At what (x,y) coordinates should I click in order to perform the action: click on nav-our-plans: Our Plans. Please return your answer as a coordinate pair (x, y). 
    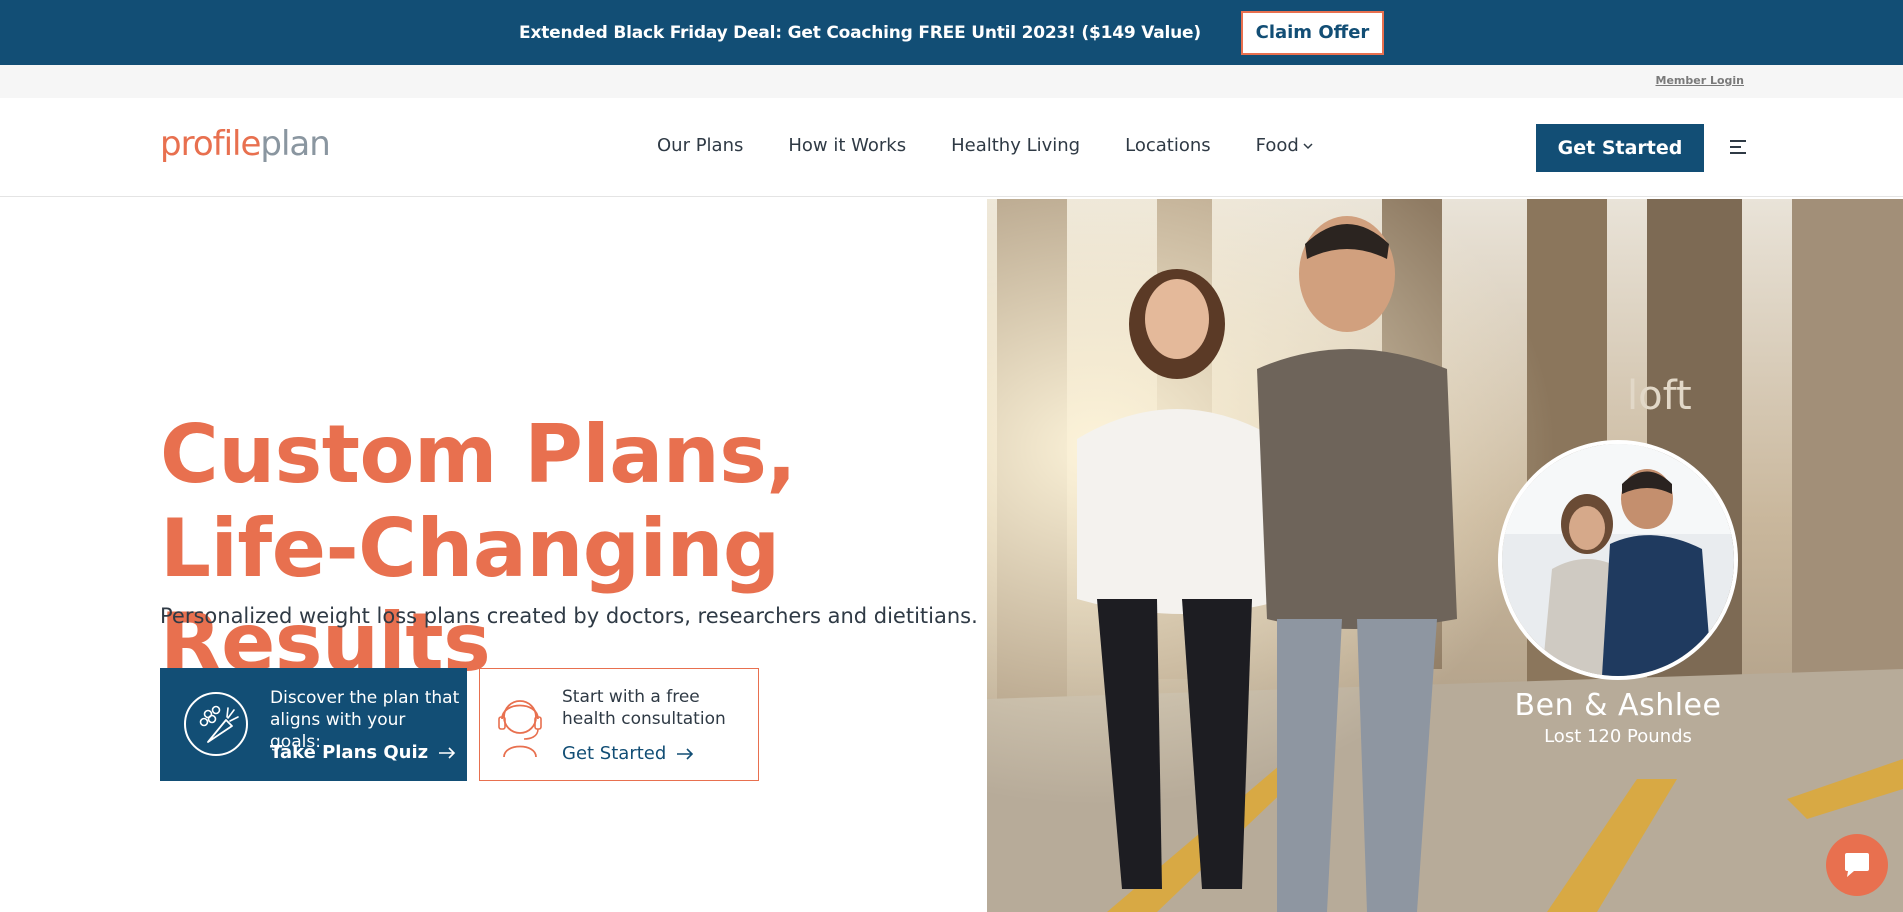
    Looking at the image, I should click on (700, 145).